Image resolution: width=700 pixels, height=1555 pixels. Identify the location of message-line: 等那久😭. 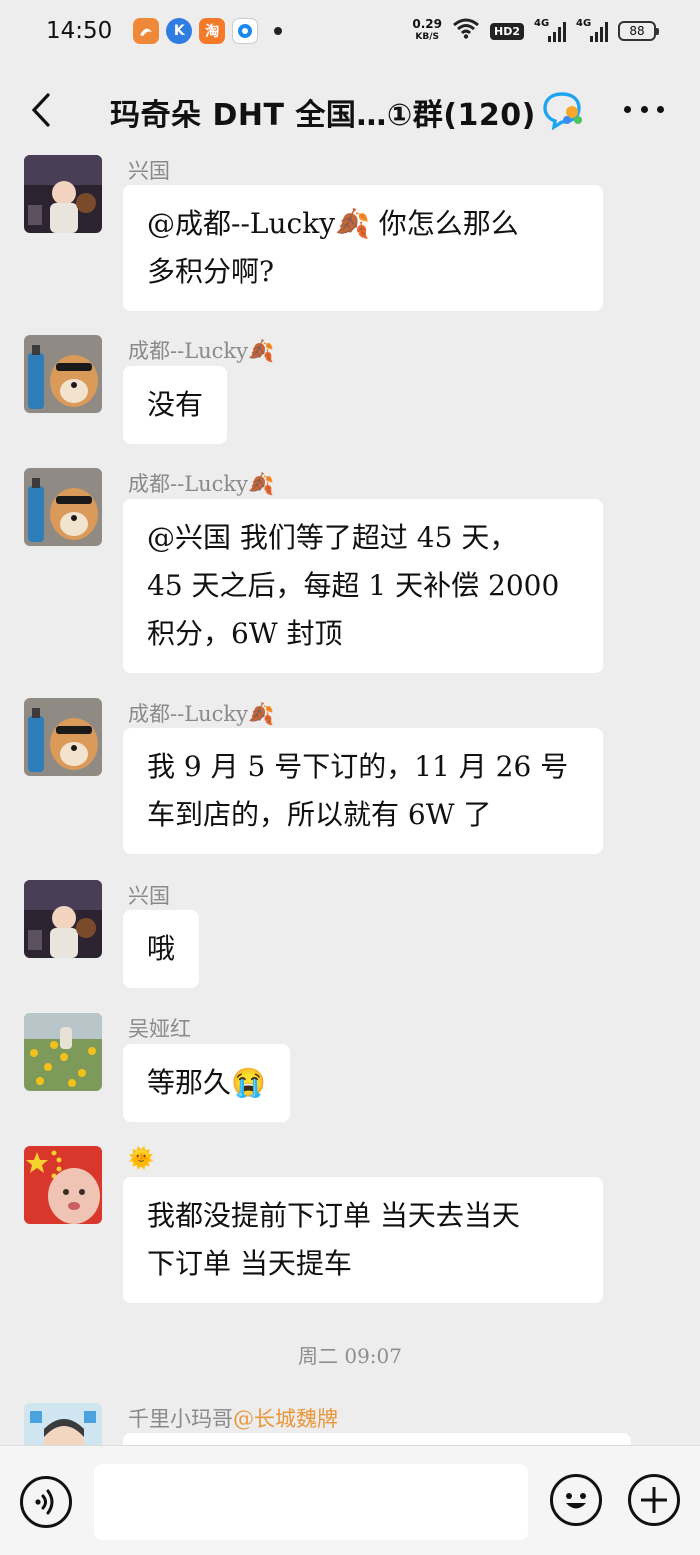
(206, 1082).